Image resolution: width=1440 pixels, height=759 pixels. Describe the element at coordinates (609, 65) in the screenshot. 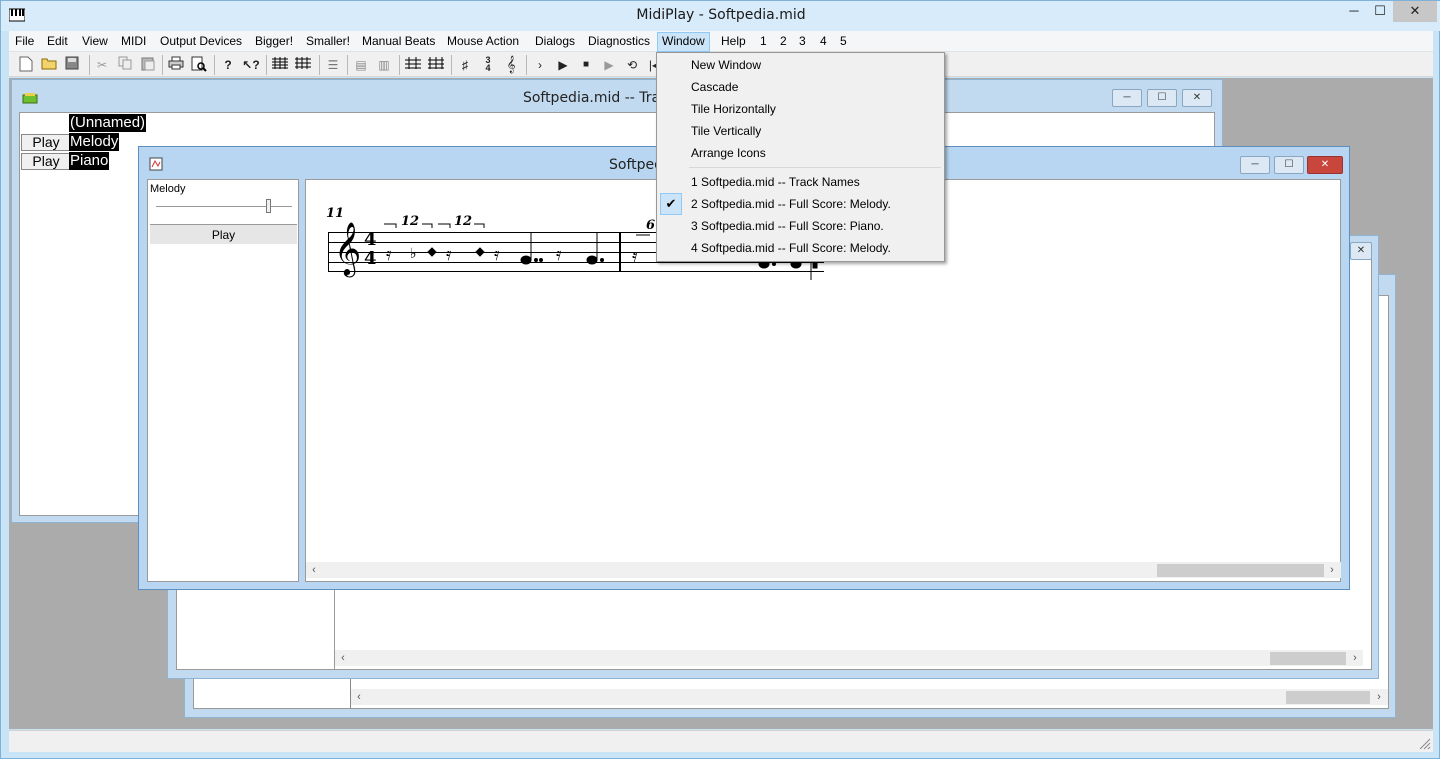

I see `play-disabled-icon: ▶` at that location.